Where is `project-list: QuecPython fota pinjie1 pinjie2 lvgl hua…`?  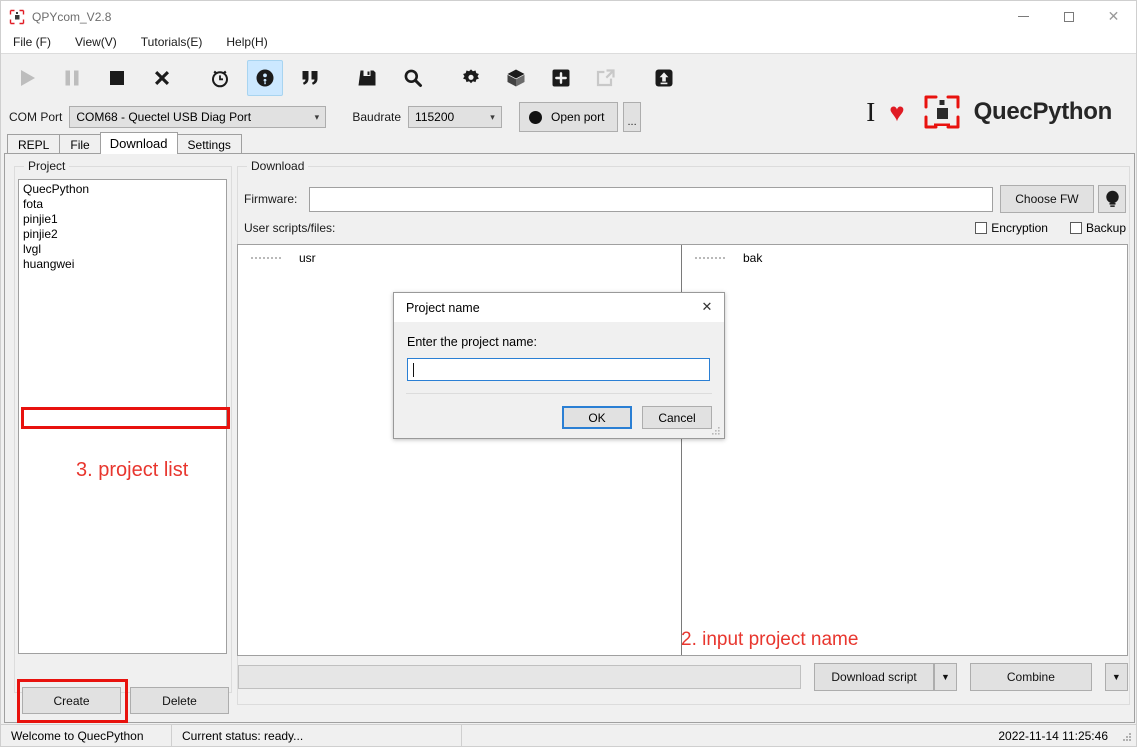
project-list: QuecPython fota pinjie1 pinjie2 lvgl hua… is located at coordinates (122, 416).